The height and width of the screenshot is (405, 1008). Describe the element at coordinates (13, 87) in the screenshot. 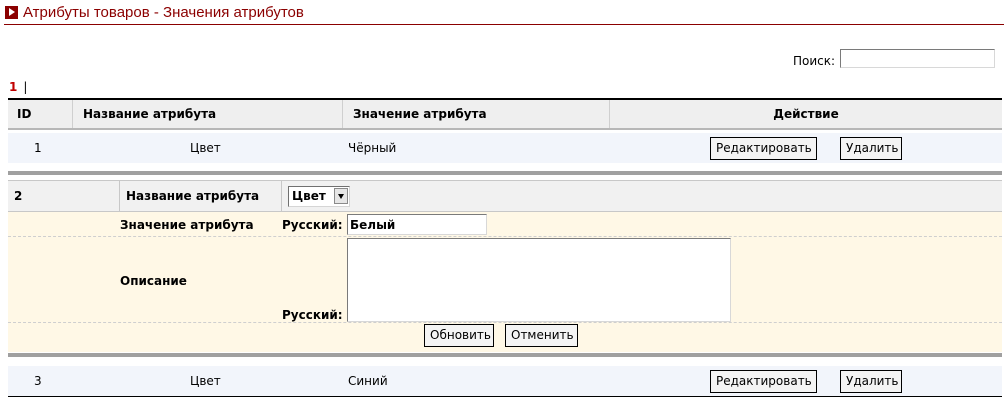

I see `pager-current-page: 1` at that location.